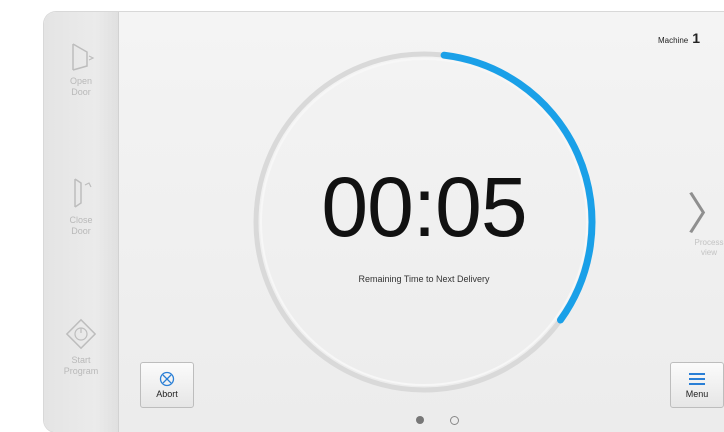 Image resolution: width=724 pixels, height=432 pixels. What do you see at coordinates (673, 40) in the screenshot?
I see `machine-label: Machine` at bounding box center [673, 40].